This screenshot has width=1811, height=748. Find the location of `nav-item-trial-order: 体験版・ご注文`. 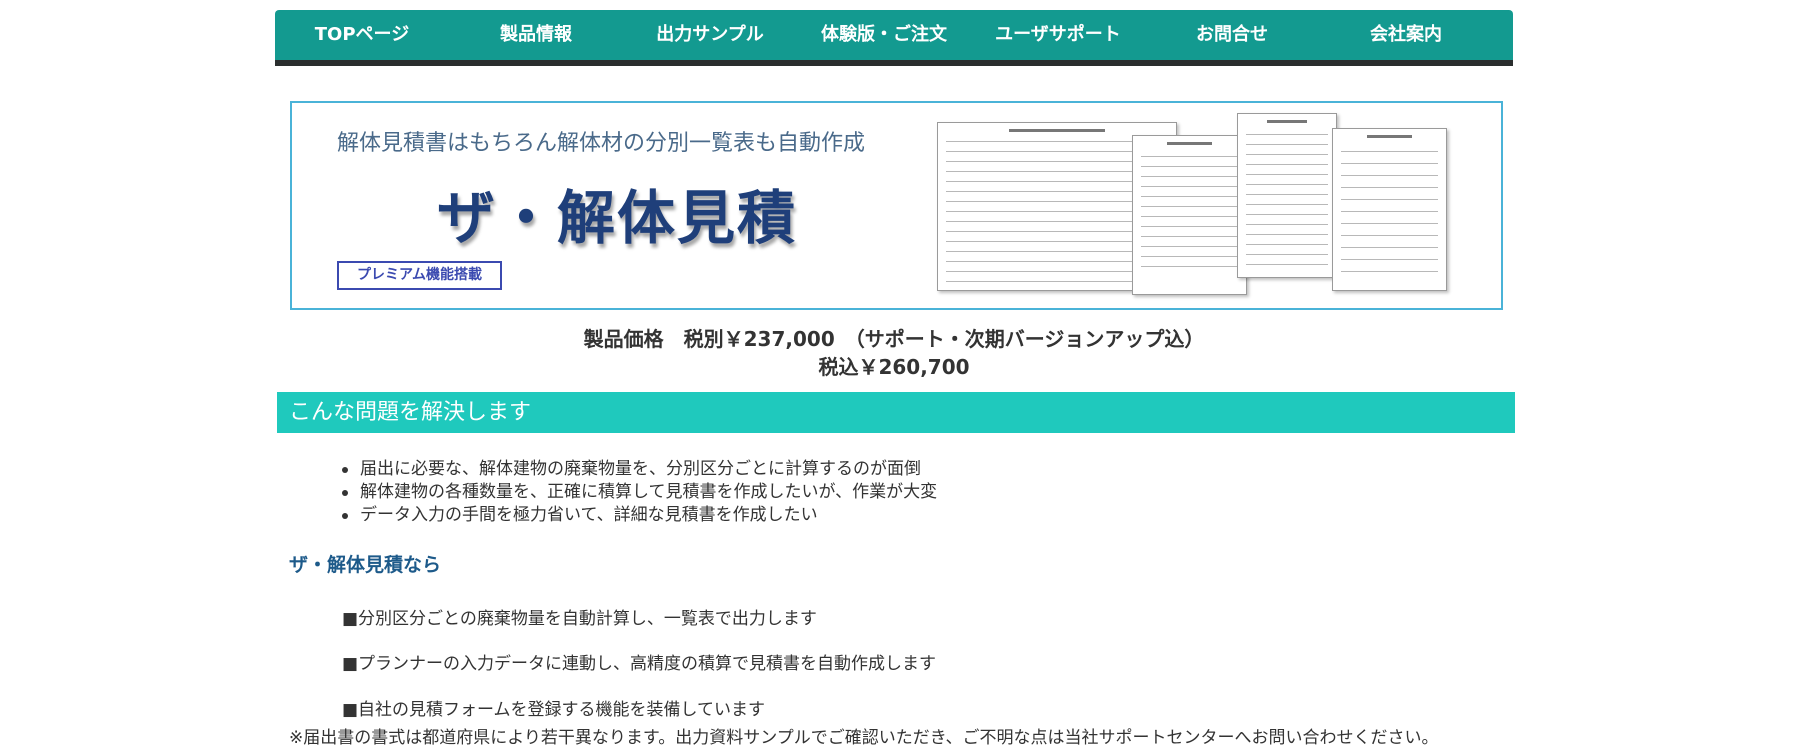

nav-item-trial-order: 体験版・ご注文 is located at coordinates (884, 35).